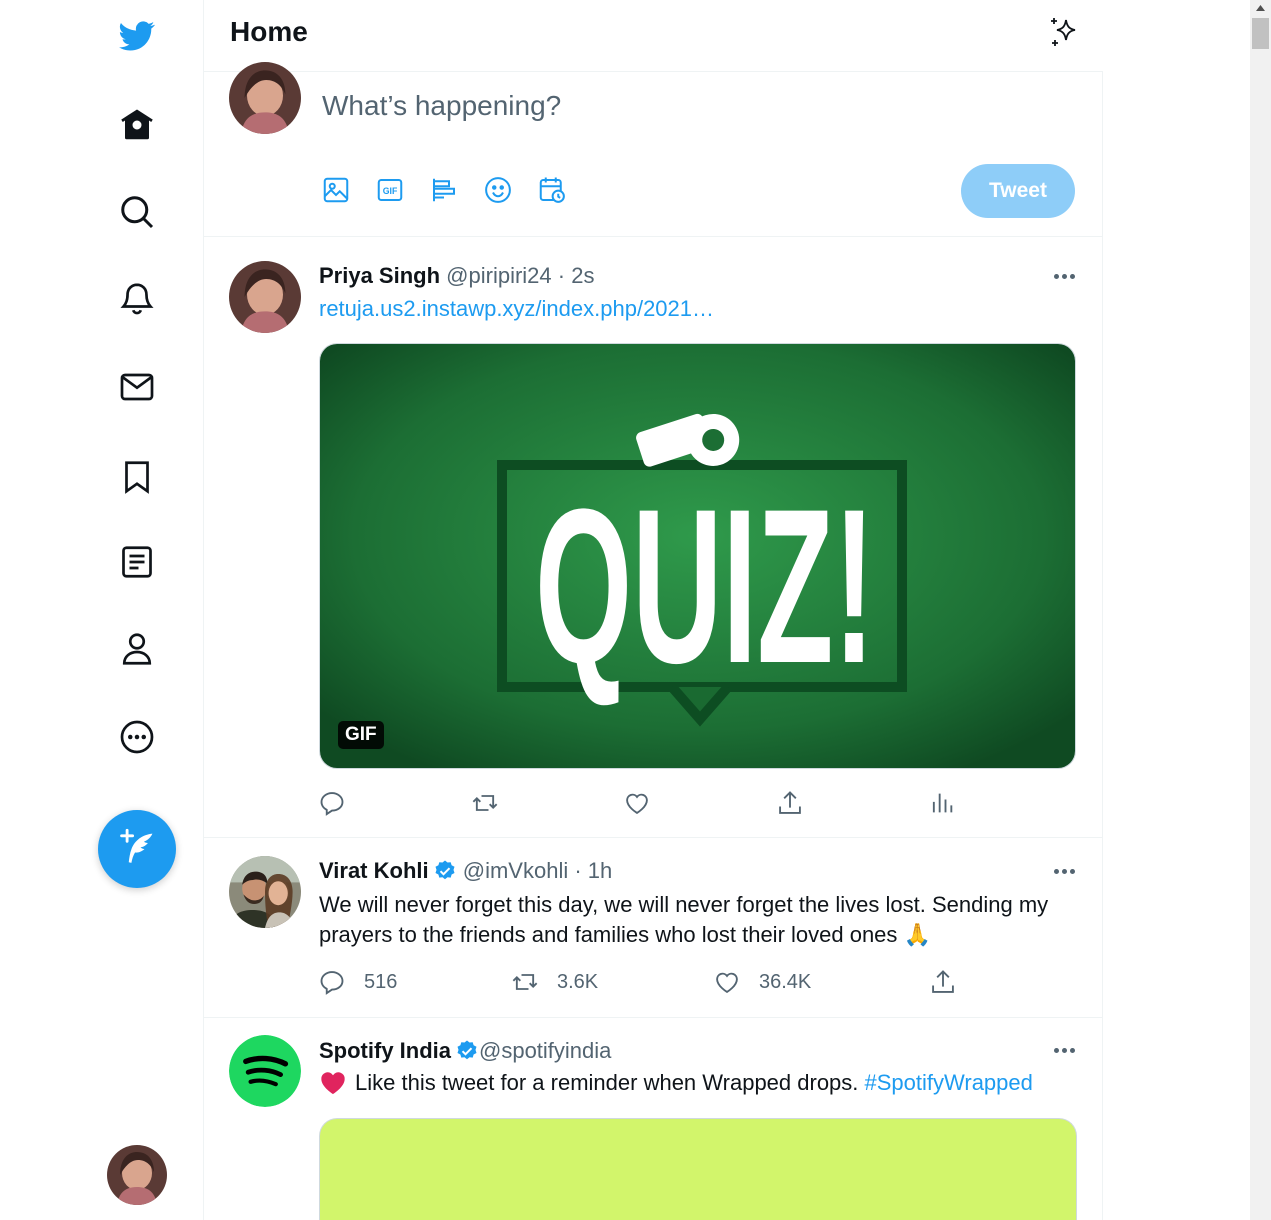 Image resolution: width=1271 pixels, height=1220 pixels. I want to click on reply-count: 516, so click(381, 981).